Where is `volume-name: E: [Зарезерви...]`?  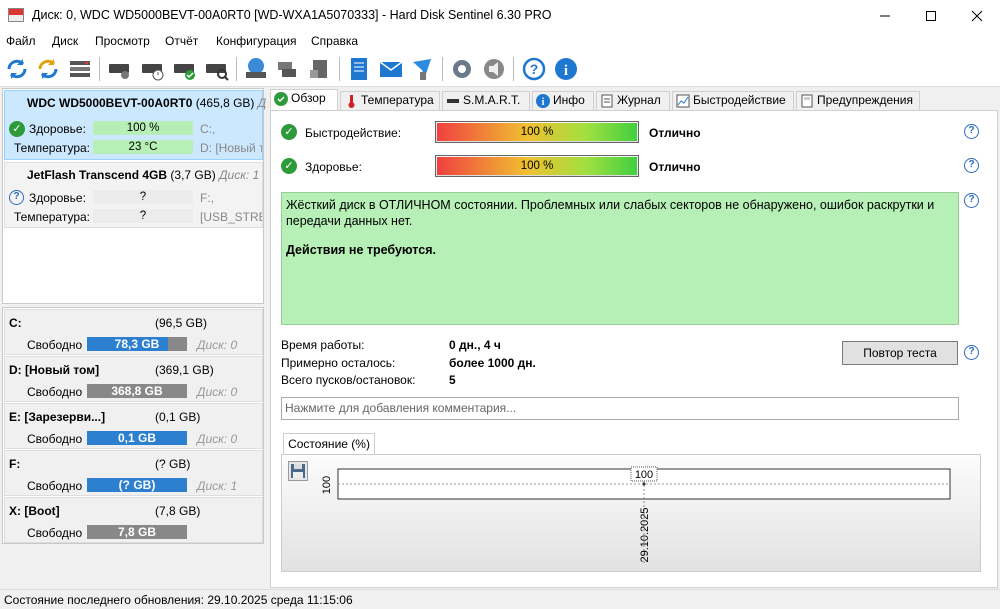 volume-name: E: [Зарезерви...] is located at coordinates (57, 417).